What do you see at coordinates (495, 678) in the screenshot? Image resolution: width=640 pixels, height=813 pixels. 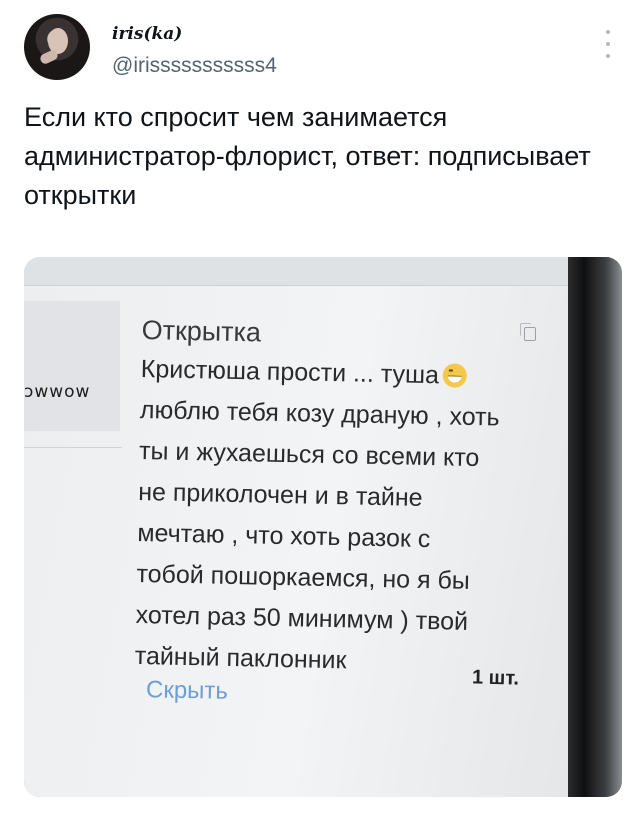 I see `quantity-label: 1 шт.` at bounding box center [495, 678].